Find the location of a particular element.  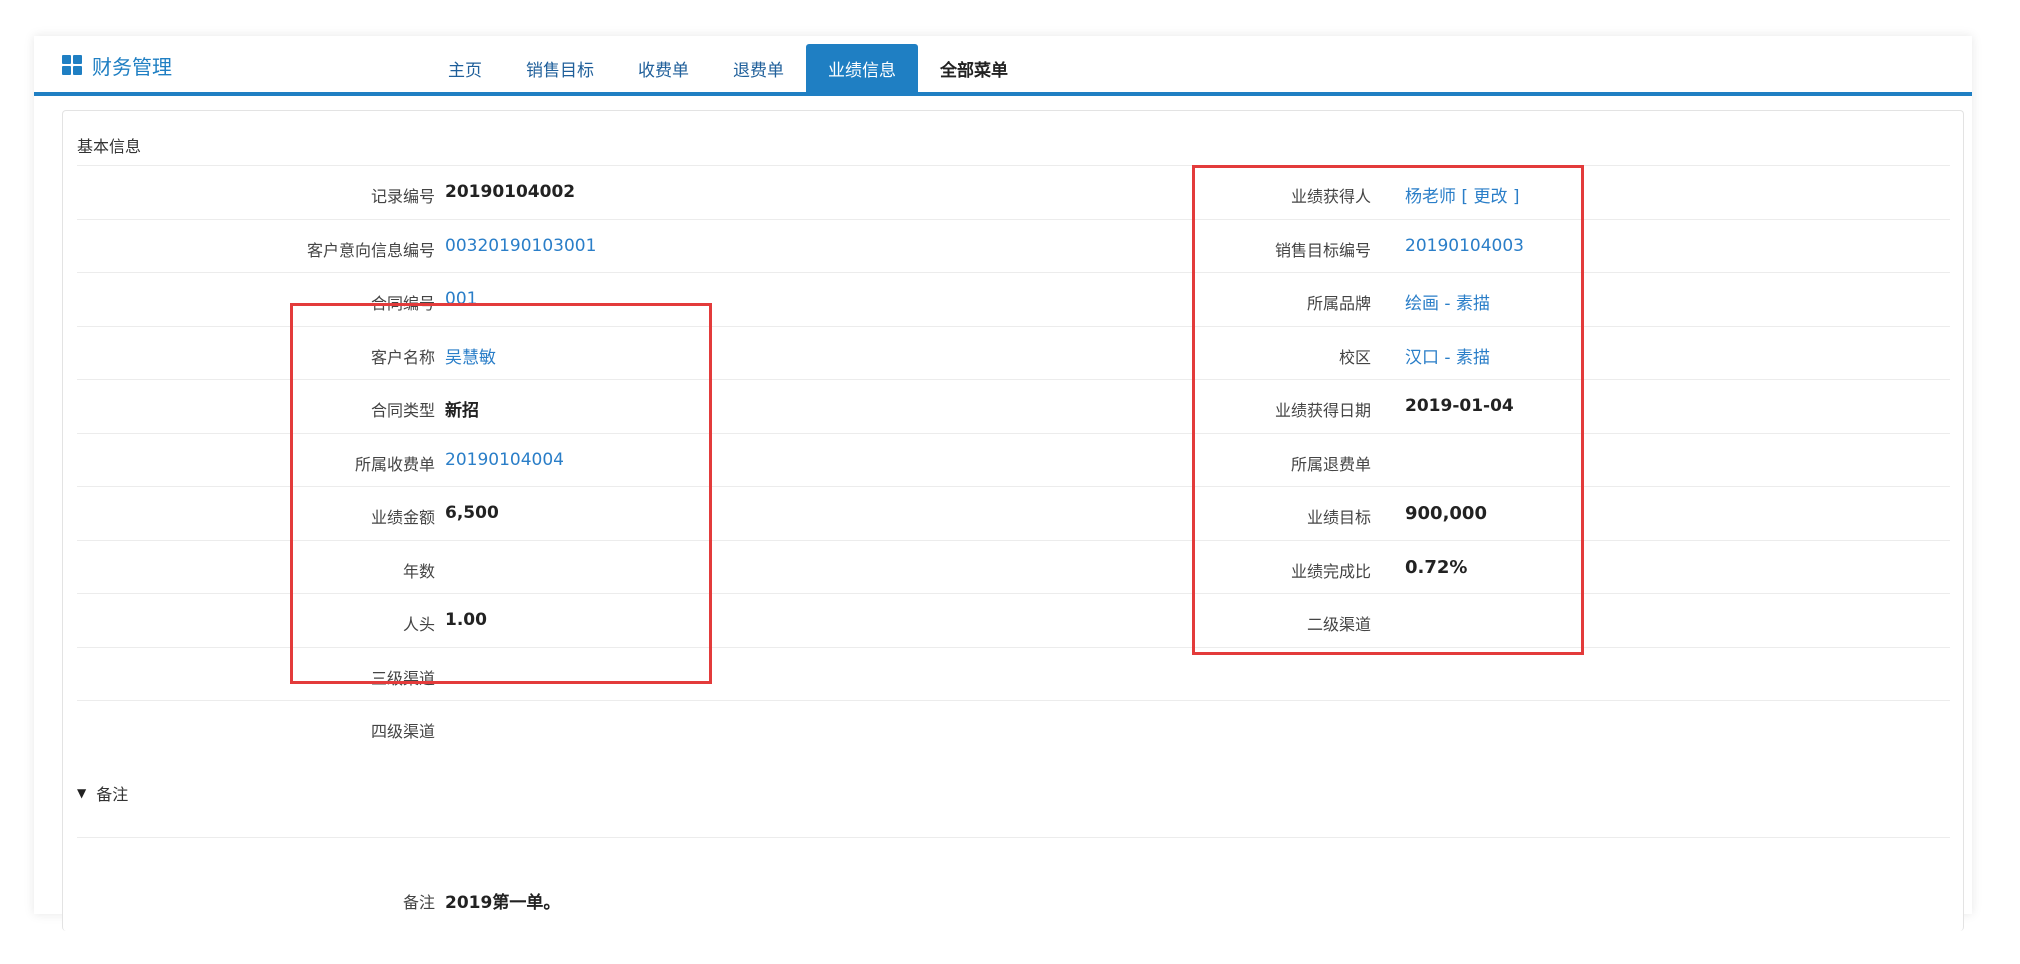

grid-icon is located at coordinates (72, 65).